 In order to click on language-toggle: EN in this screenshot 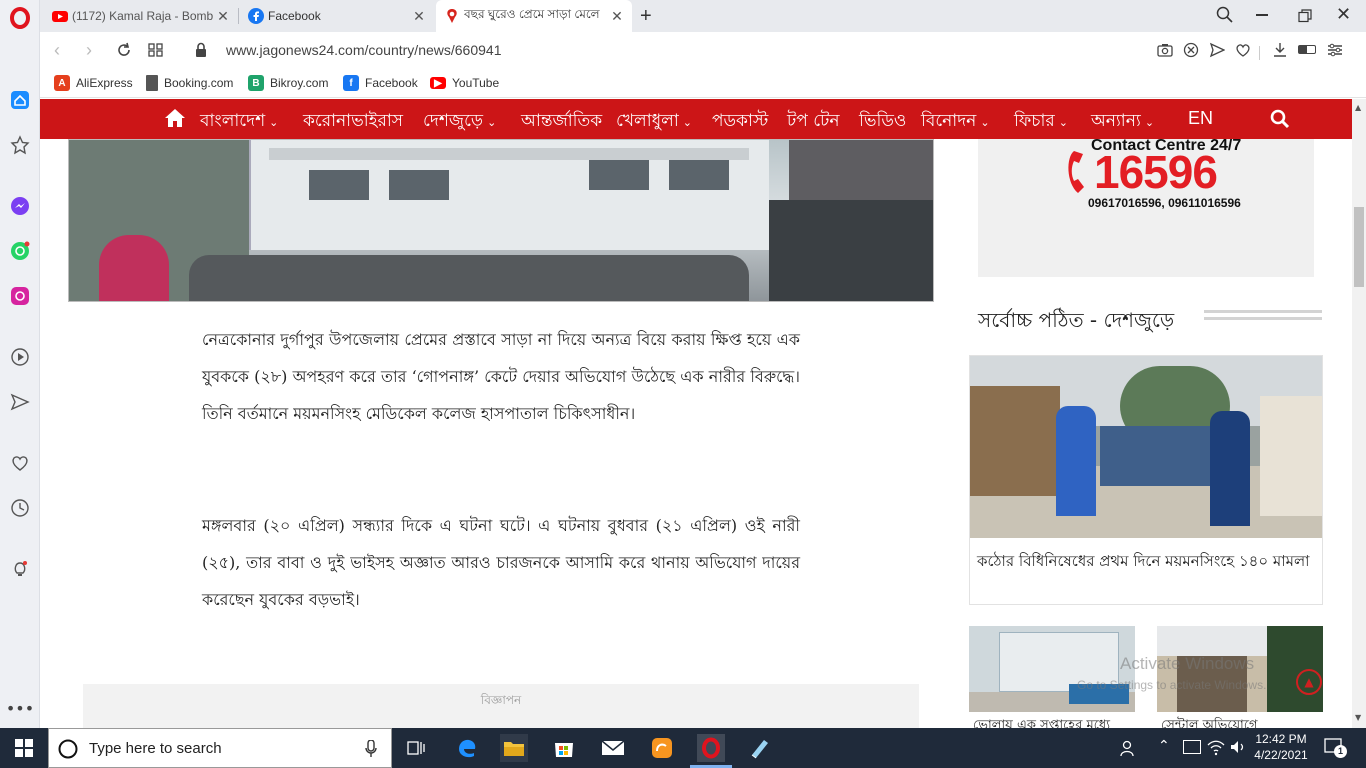, I will do `click(1200, 118)`.